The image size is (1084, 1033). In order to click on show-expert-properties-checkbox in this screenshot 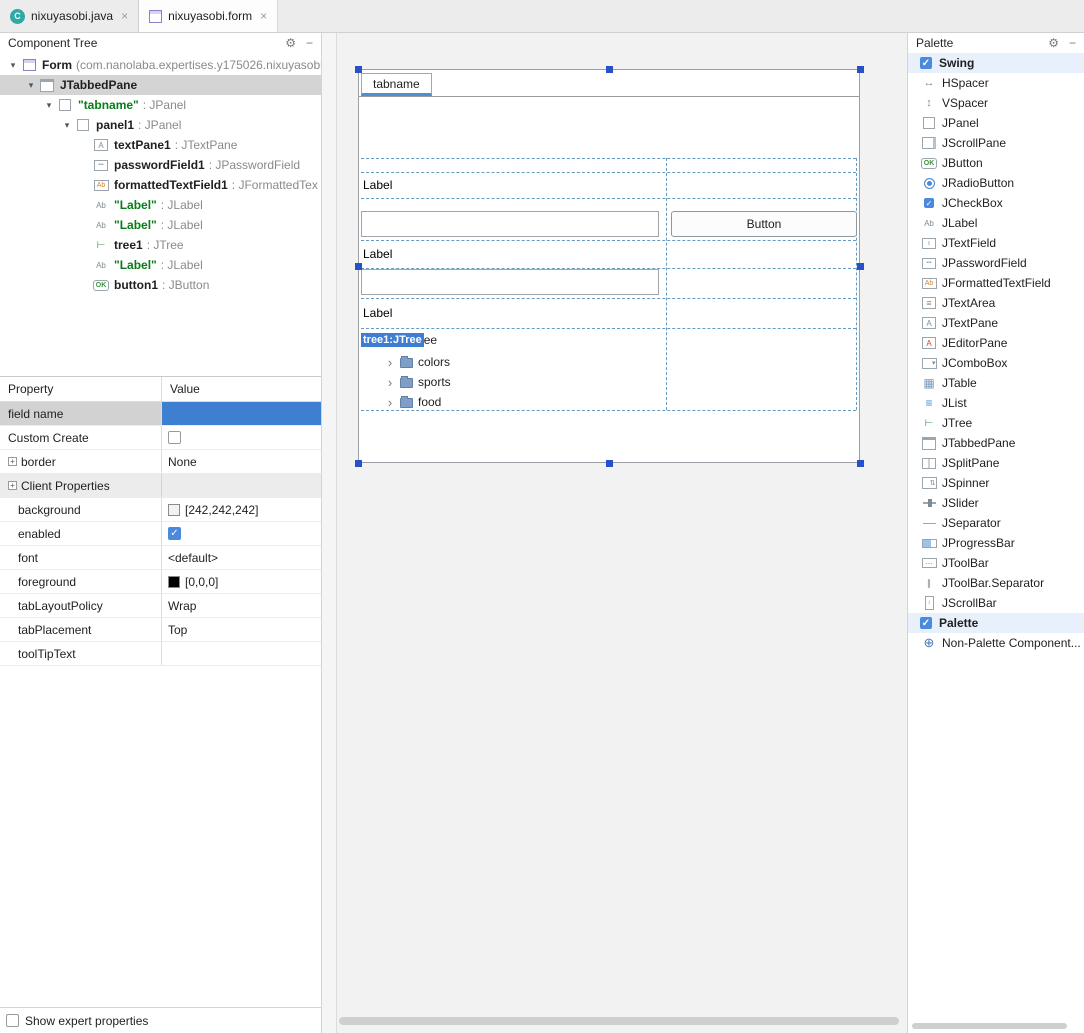, I will do `click(12, 1020)`.